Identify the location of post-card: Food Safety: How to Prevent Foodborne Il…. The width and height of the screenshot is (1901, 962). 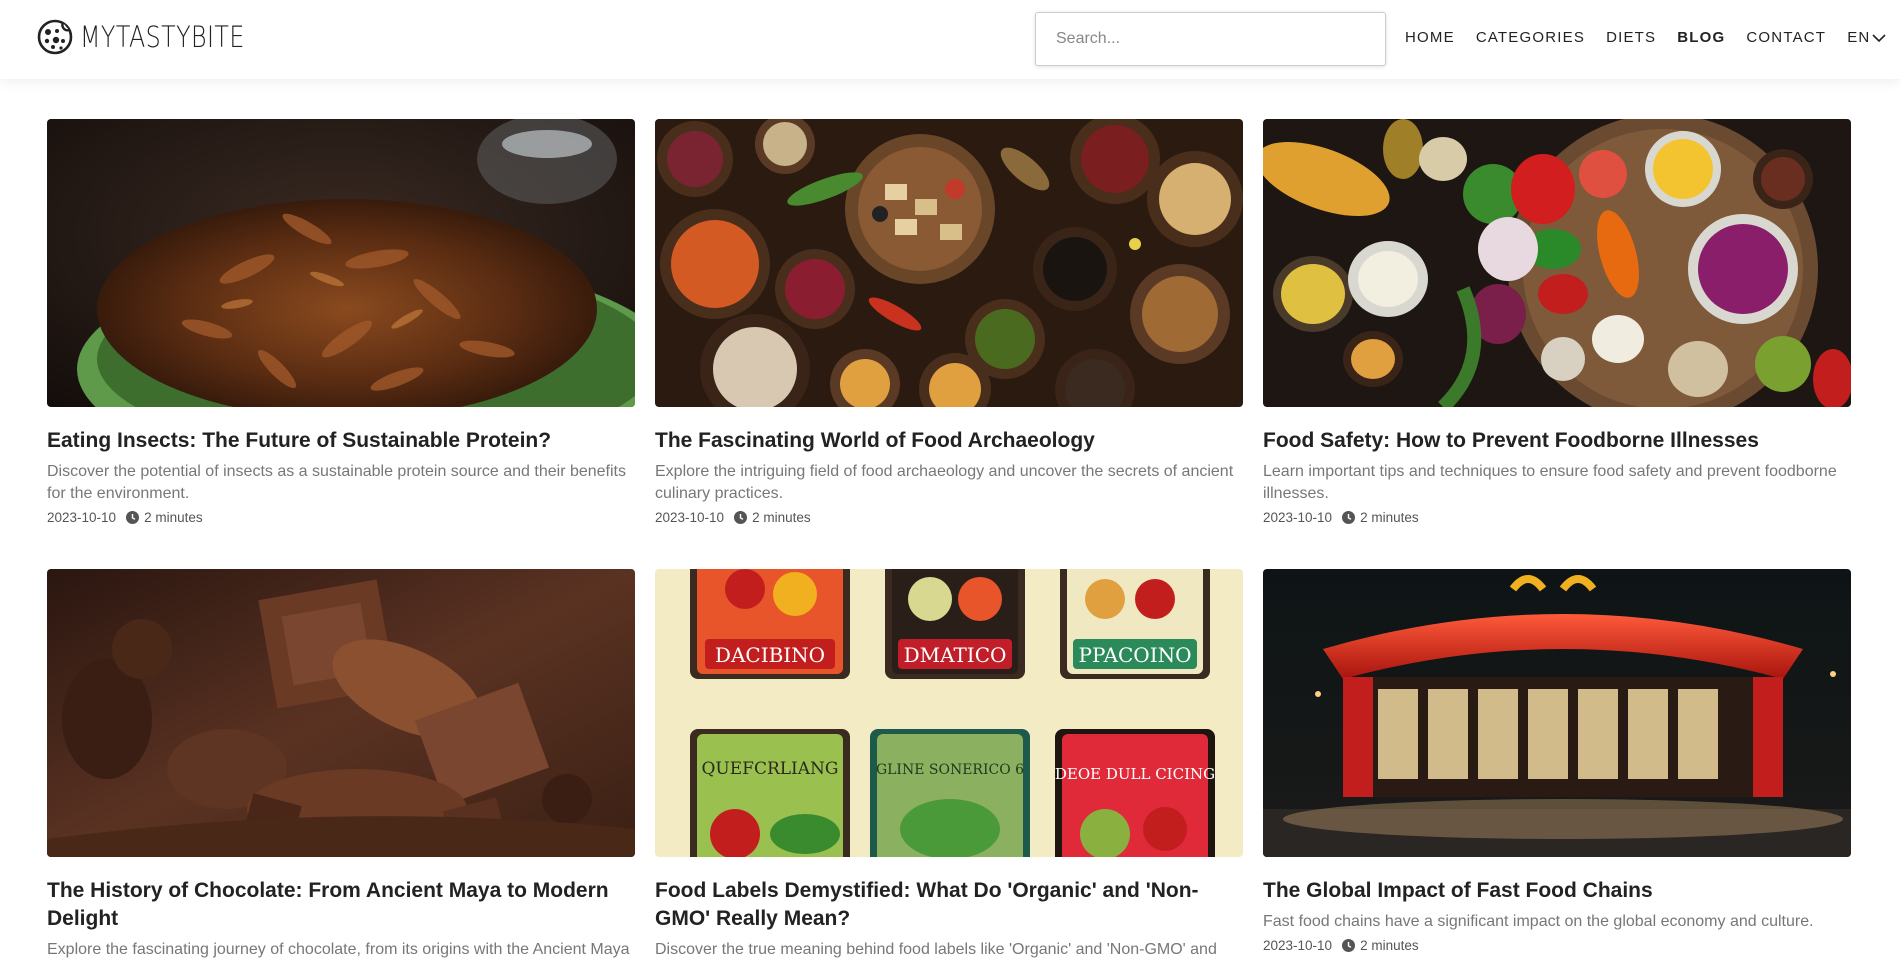
(1557, 322).